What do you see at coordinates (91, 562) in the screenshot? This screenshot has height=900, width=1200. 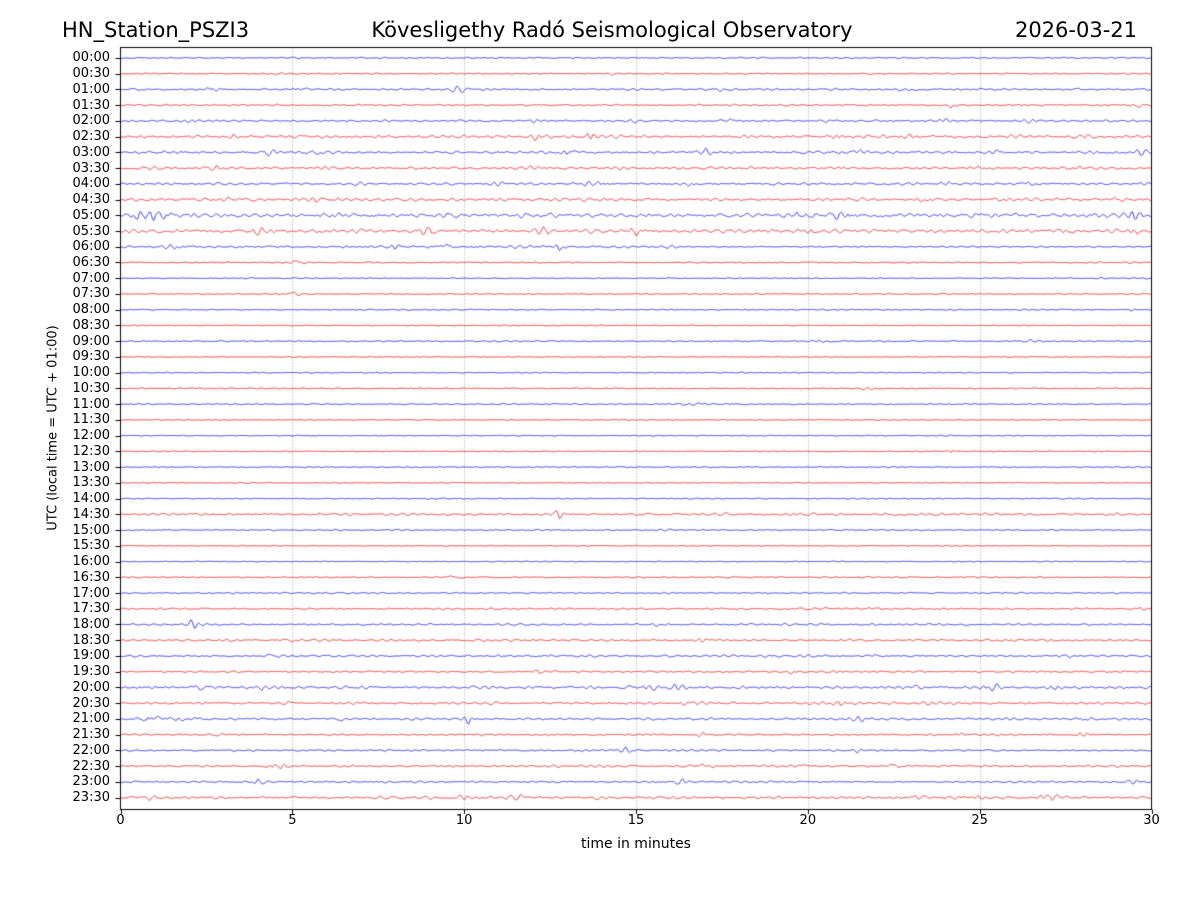 I see `y-tick-label: 16:00` at bounding box center [91, 562].